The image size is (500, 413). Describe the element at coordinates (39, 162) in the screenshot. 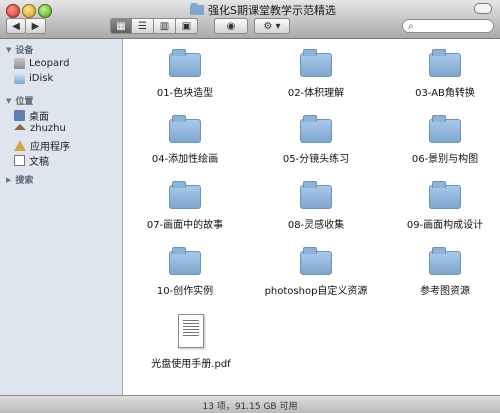

I see `sidebar-item-label: 文稿` at that location.